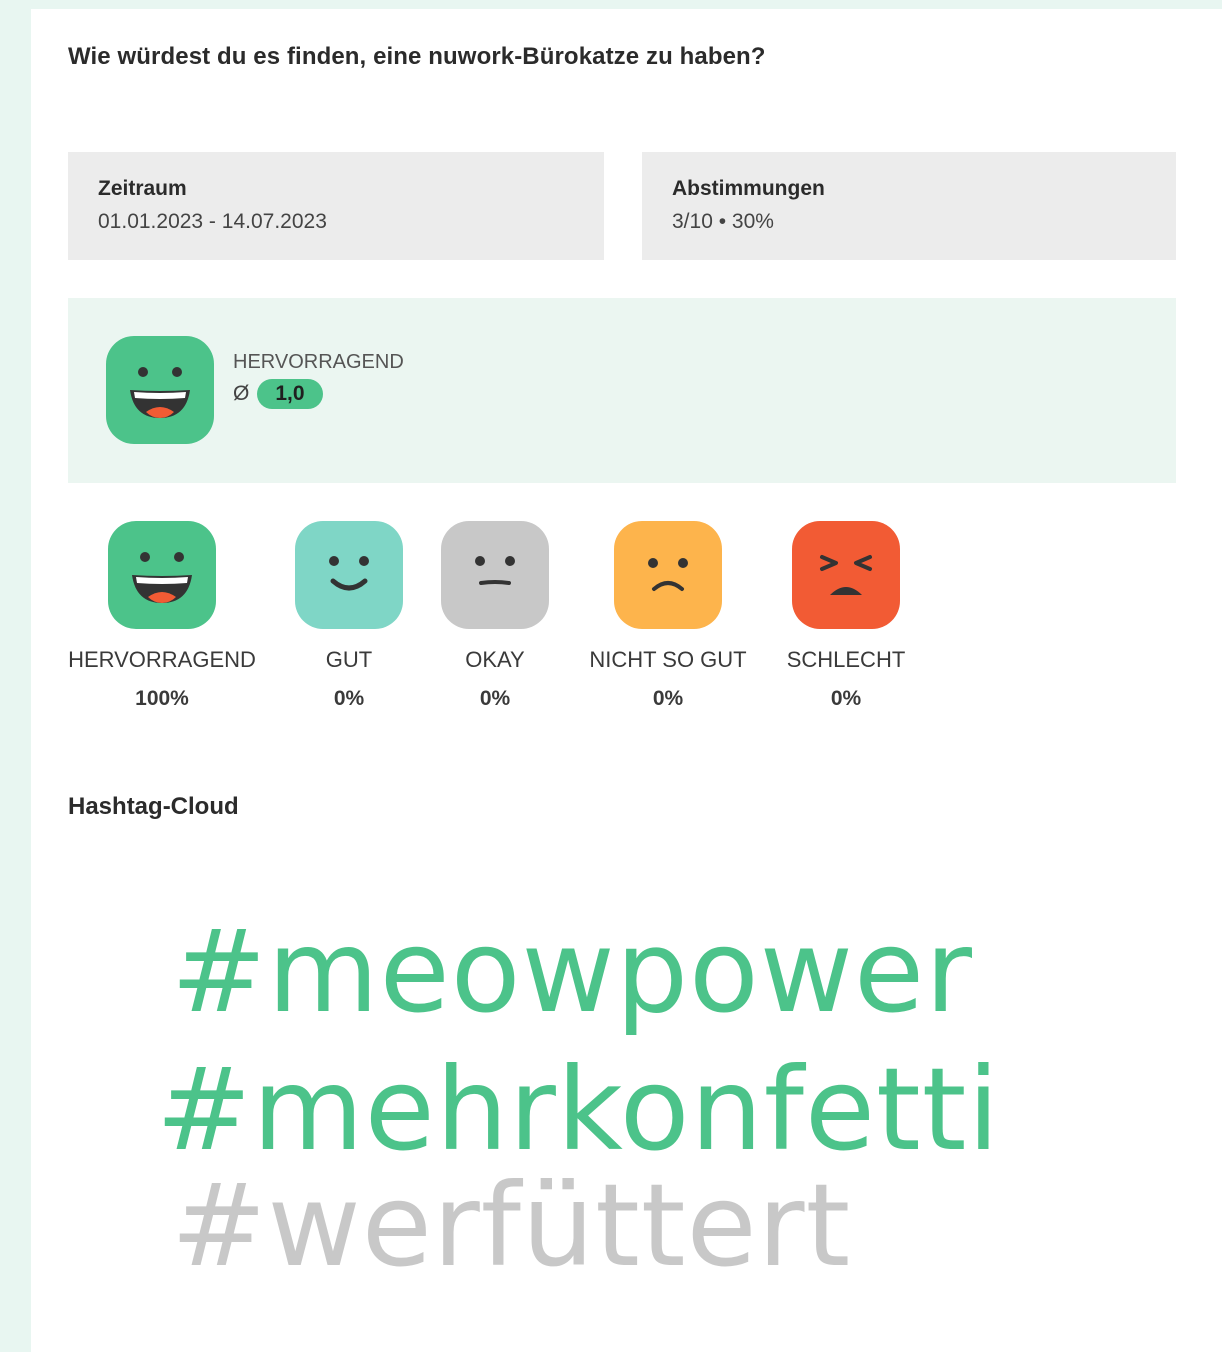 The image size is (1222, 1352). I want to click on rating-okay: OKAY 0%, so click(495, 616).